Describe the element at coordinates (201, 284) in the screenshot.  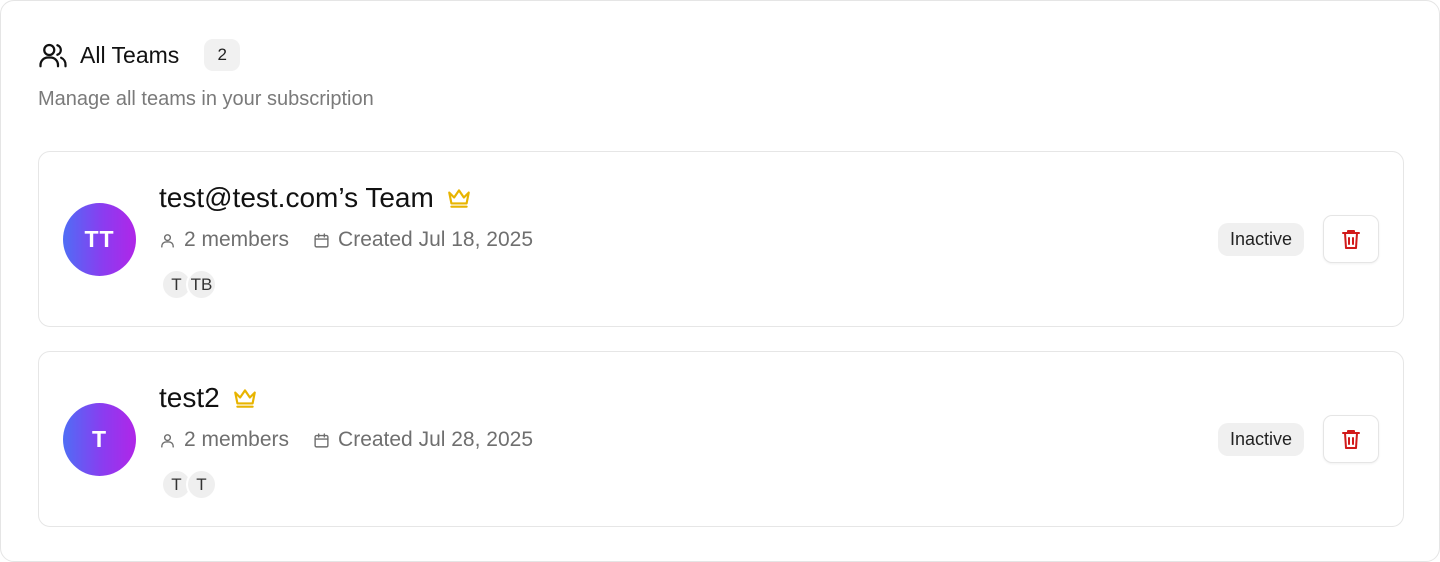
I see `member-avatar: TB` at that location.